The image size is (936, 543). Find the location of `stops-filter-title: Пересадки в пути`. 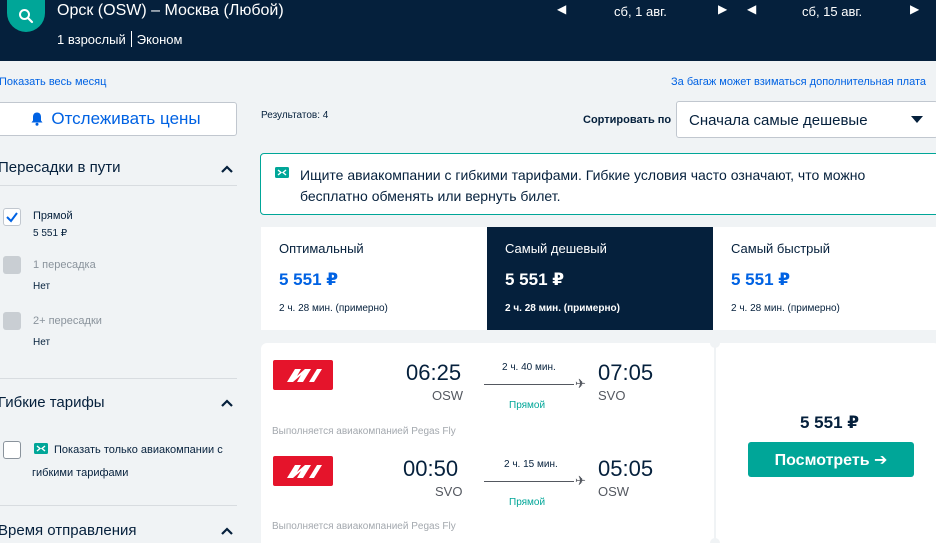

stops-filter-title: Пересадки в пути is located at coordinates (60, 167).